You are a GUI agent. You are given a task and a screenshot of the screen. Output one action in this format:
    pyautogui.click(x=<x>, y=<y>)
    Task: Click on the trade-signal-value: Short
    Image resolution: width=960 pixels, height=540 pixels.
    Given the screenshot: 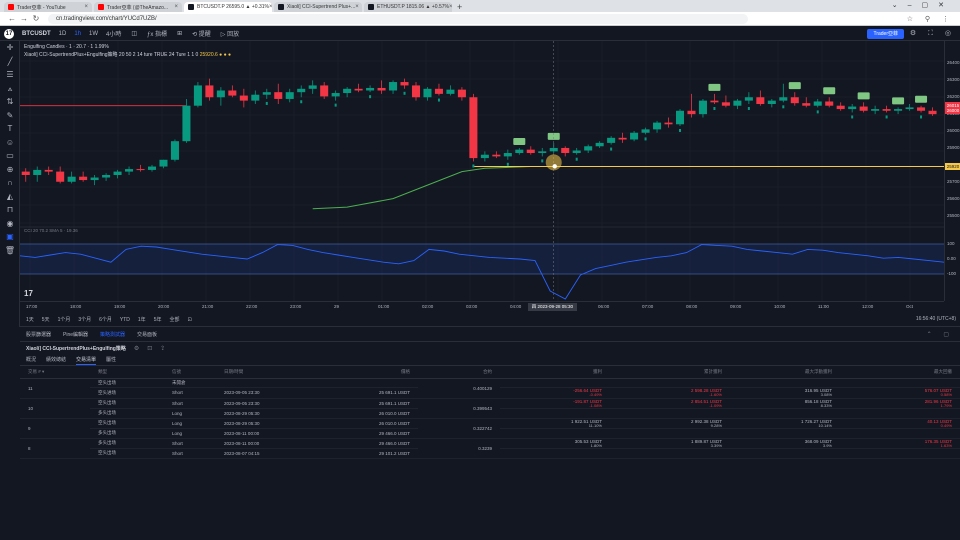 What is the action you would take?
    pyautogui.click(x=177, y=443)
    